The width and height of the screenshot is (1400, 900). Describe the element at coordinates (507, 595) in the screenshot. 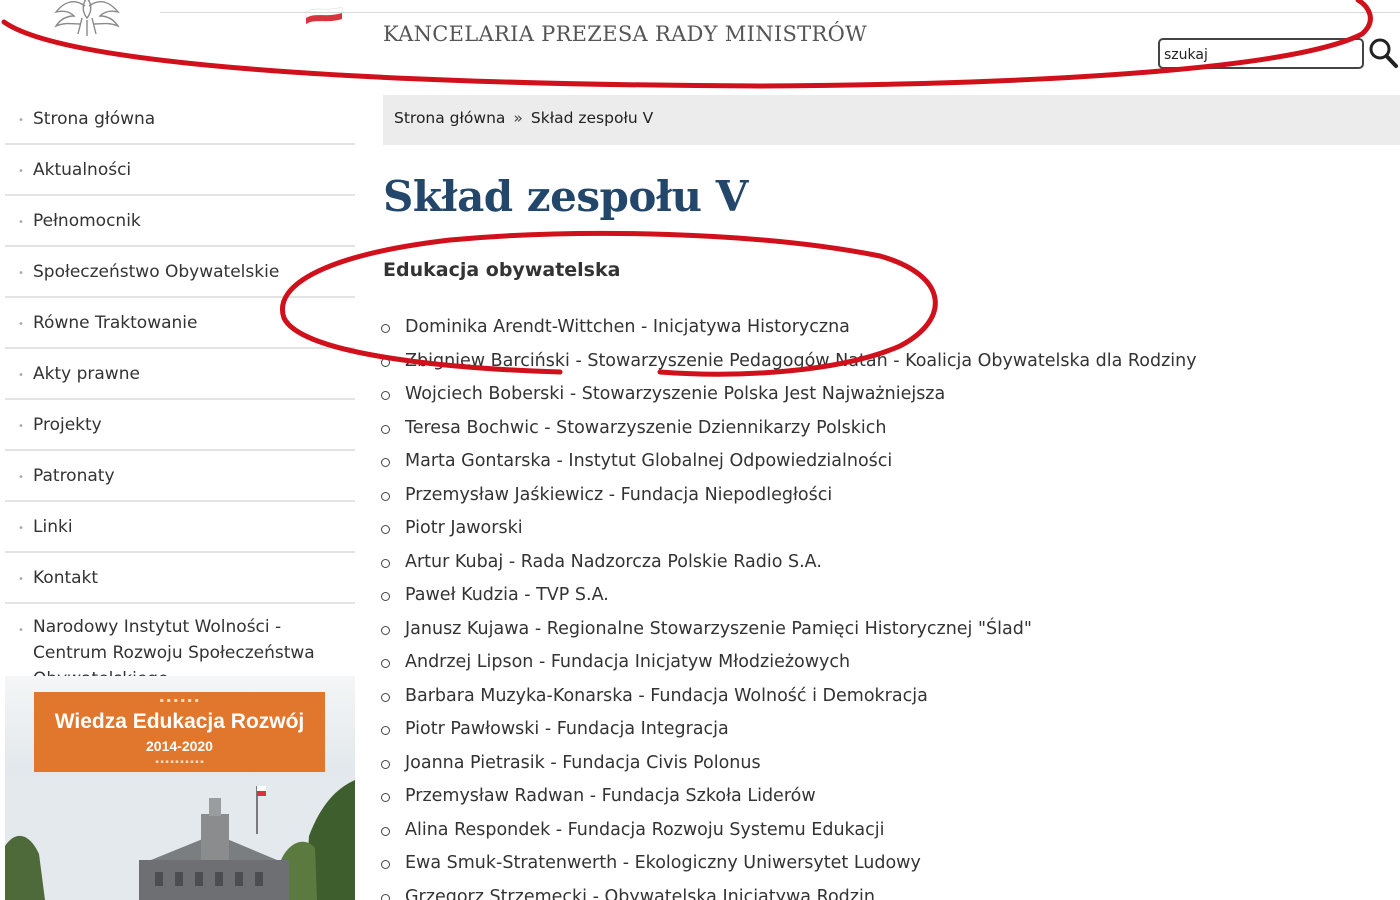

I see `member-text: Paweł Kudzia - TVP S.A.` at that location.